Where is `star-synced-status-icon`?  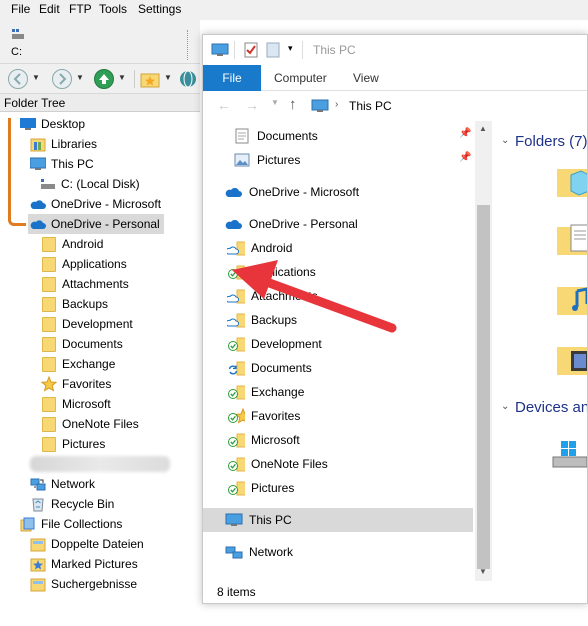 star-synced-status-icon is located at coordinates (236, 416).